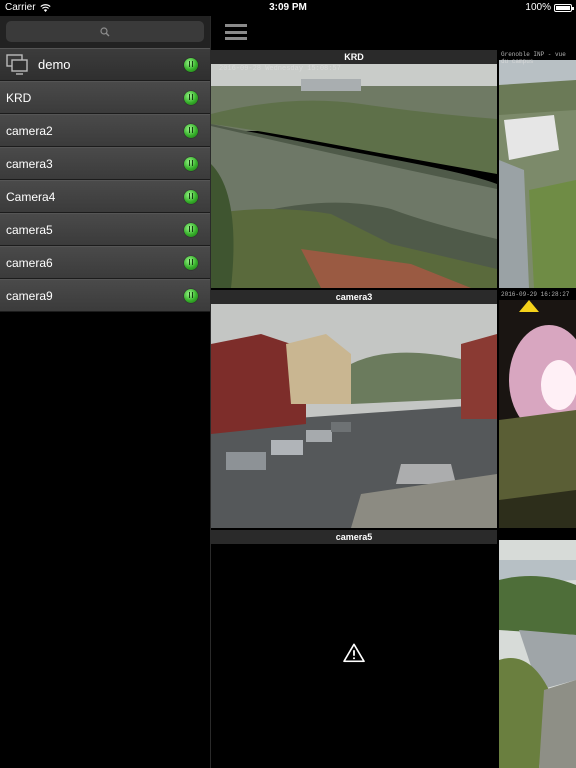 This screenshot has height=768, width=576. What do you see at coordinates (29, 229) in the screenshot?
I see `camera-label: camera5` at bounding box center [29, 229].